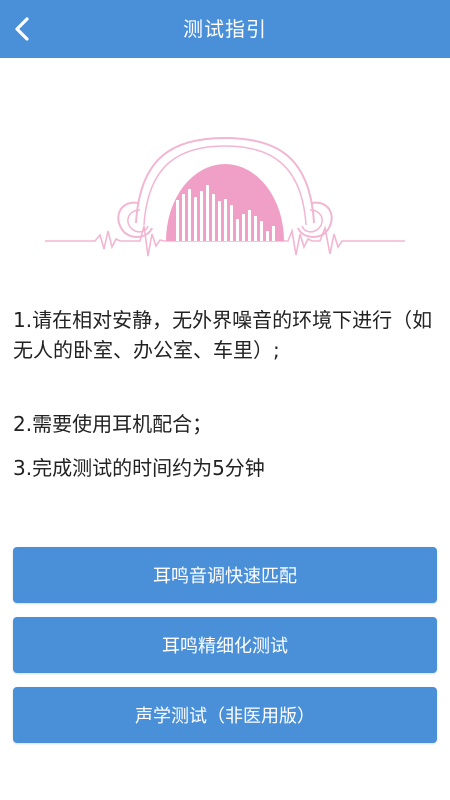  What do you see at coordinates (225, 715) in the screenshot?
I see `acoustic-test-button: 声学测试（非医用版）` at bounding box center [225, 715].